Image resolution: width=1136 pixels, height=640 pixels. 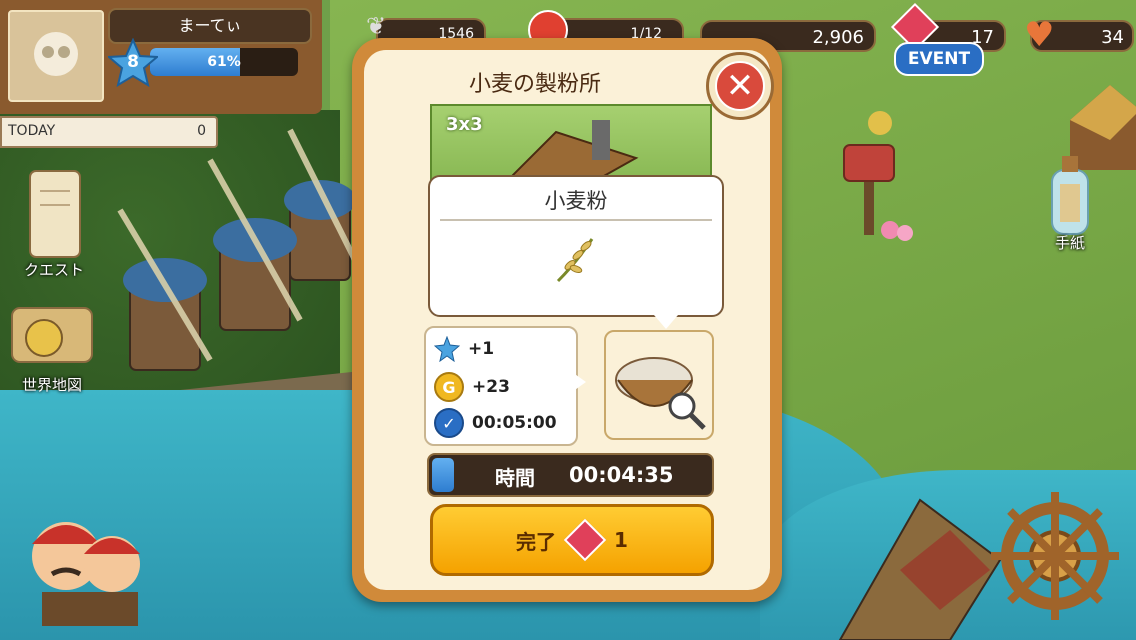 I want to click on tooltip-divider, so click(x=576, y=220).